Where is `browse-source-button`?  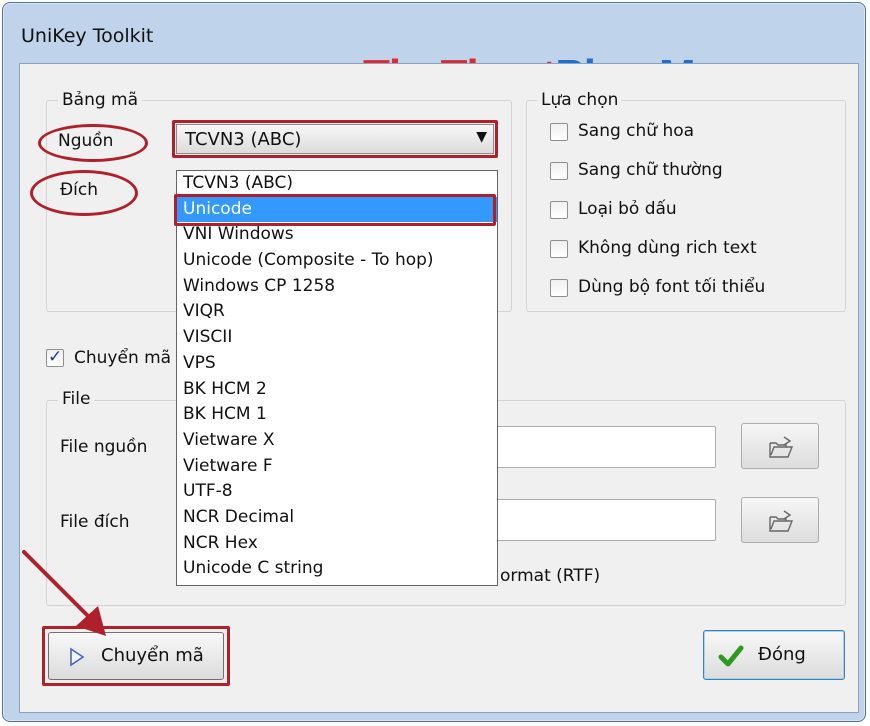 browse-source-button is located at coordinates (780, 446).